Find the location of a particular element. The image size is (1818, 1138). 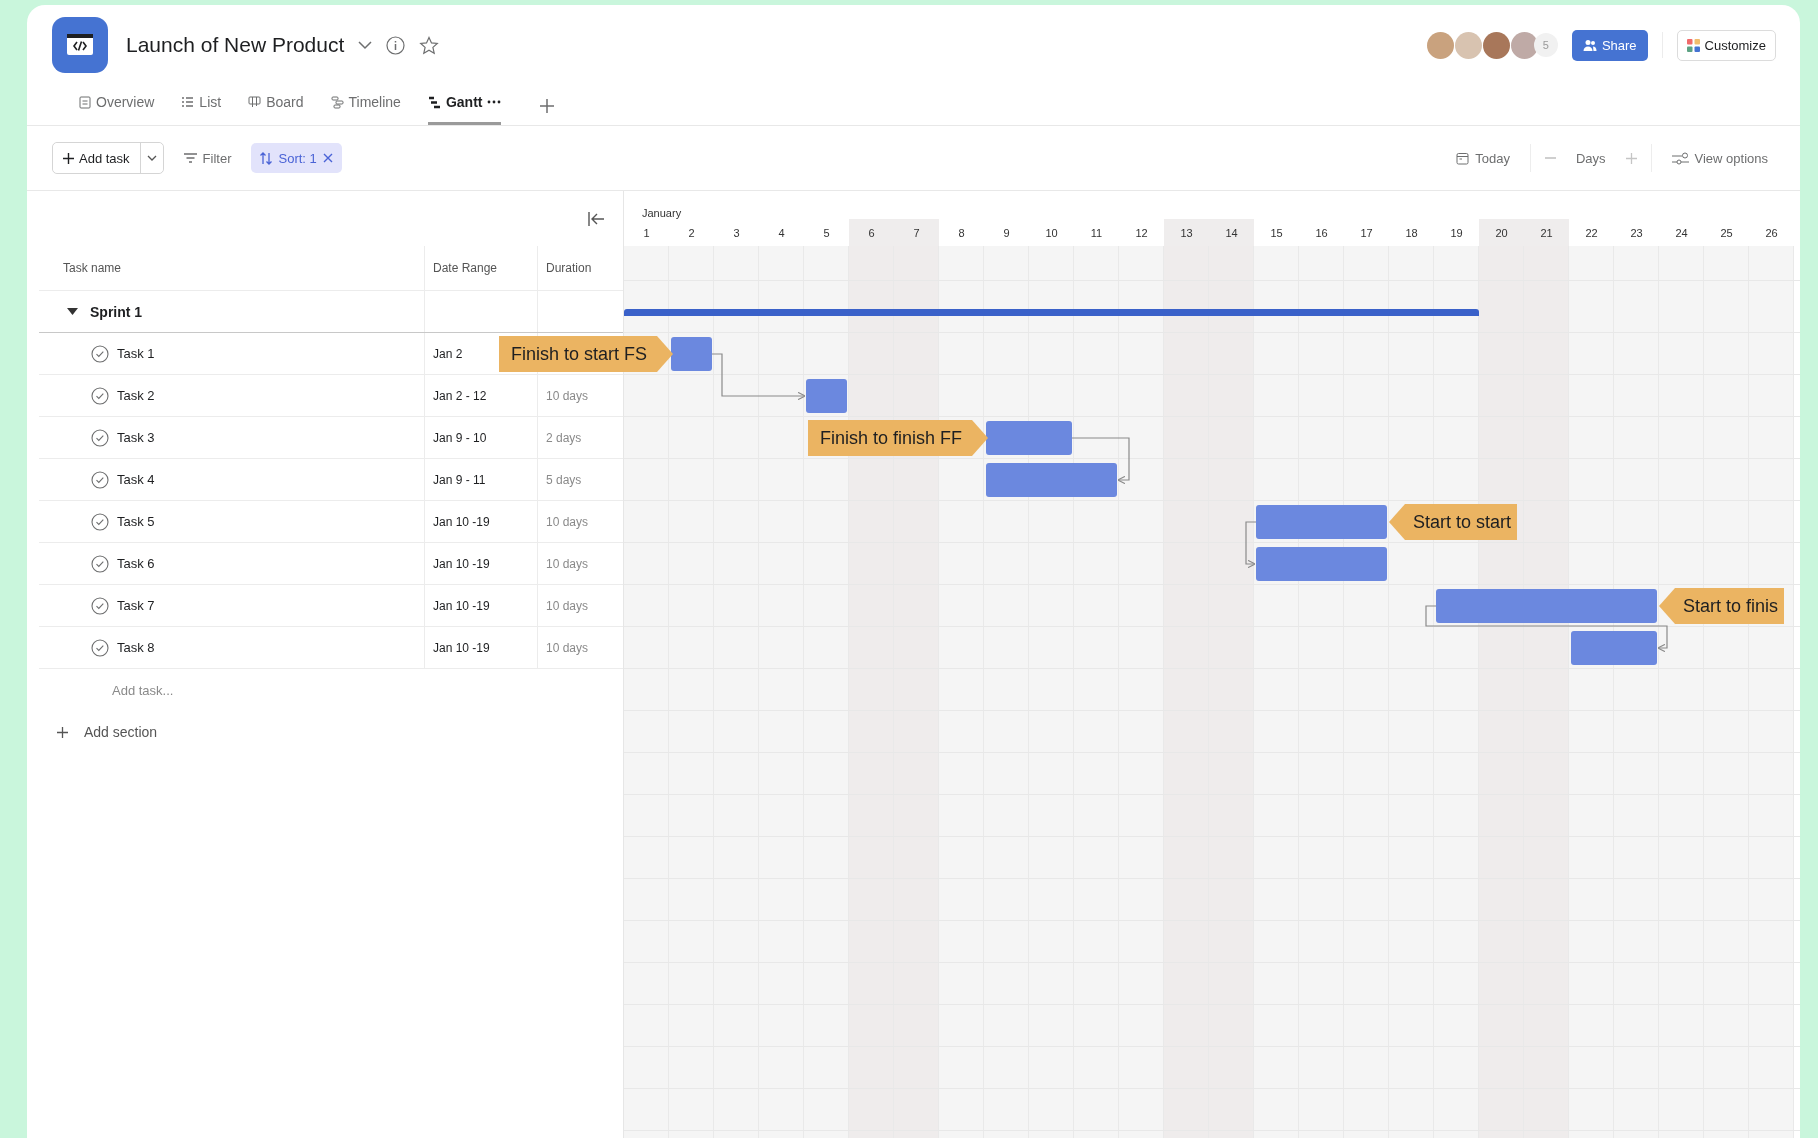

calendar-icon is located at coordinates (1463, 158).